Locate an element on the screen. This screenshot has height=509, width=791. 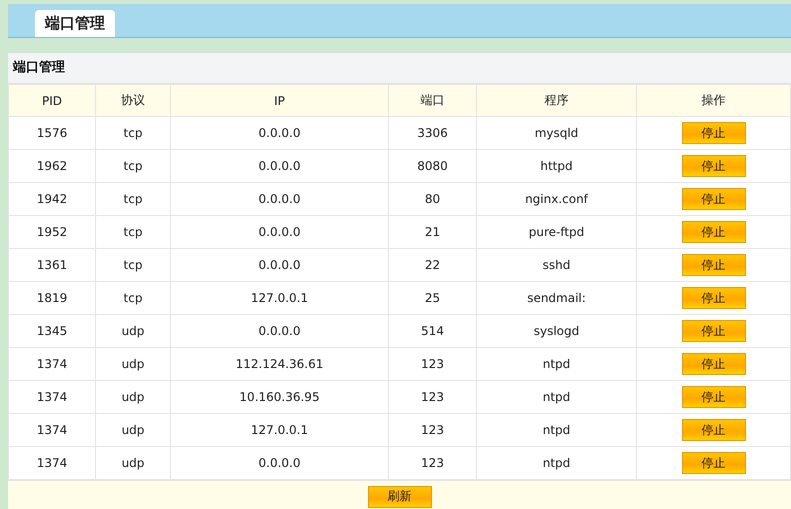
table-cell: sendmail: is located at coordinates (556, 298).